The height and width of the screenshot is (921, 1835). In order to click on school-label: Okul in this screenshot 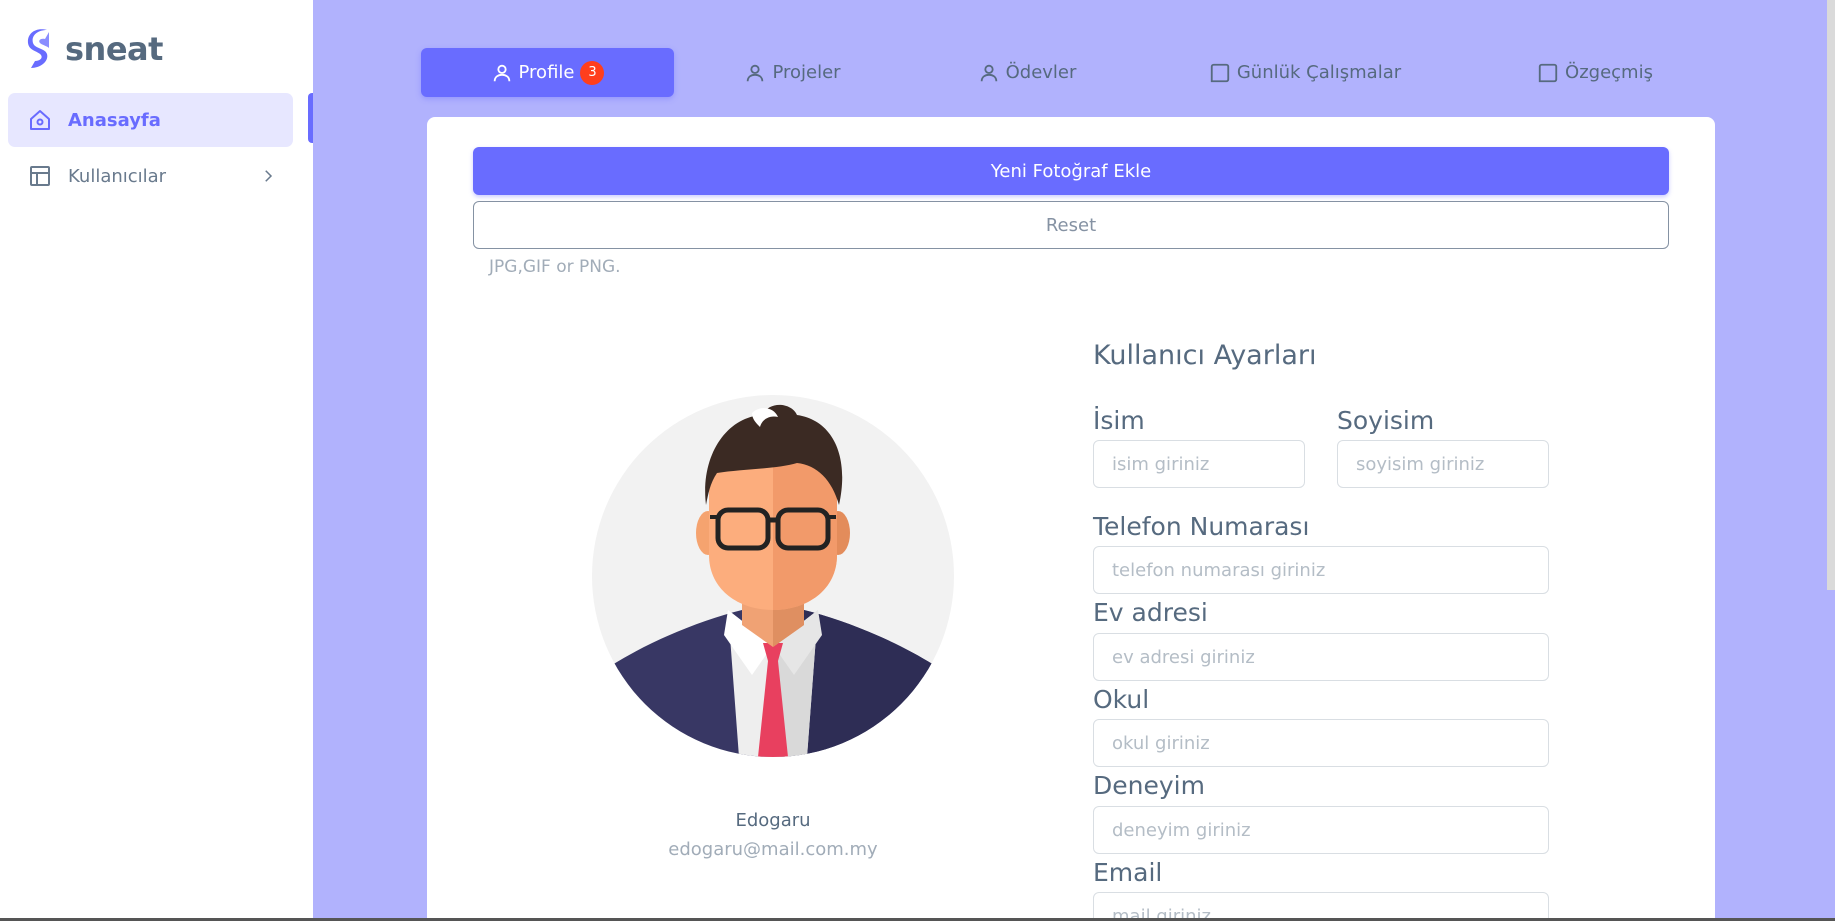, I will do `click(1121, 699)`.